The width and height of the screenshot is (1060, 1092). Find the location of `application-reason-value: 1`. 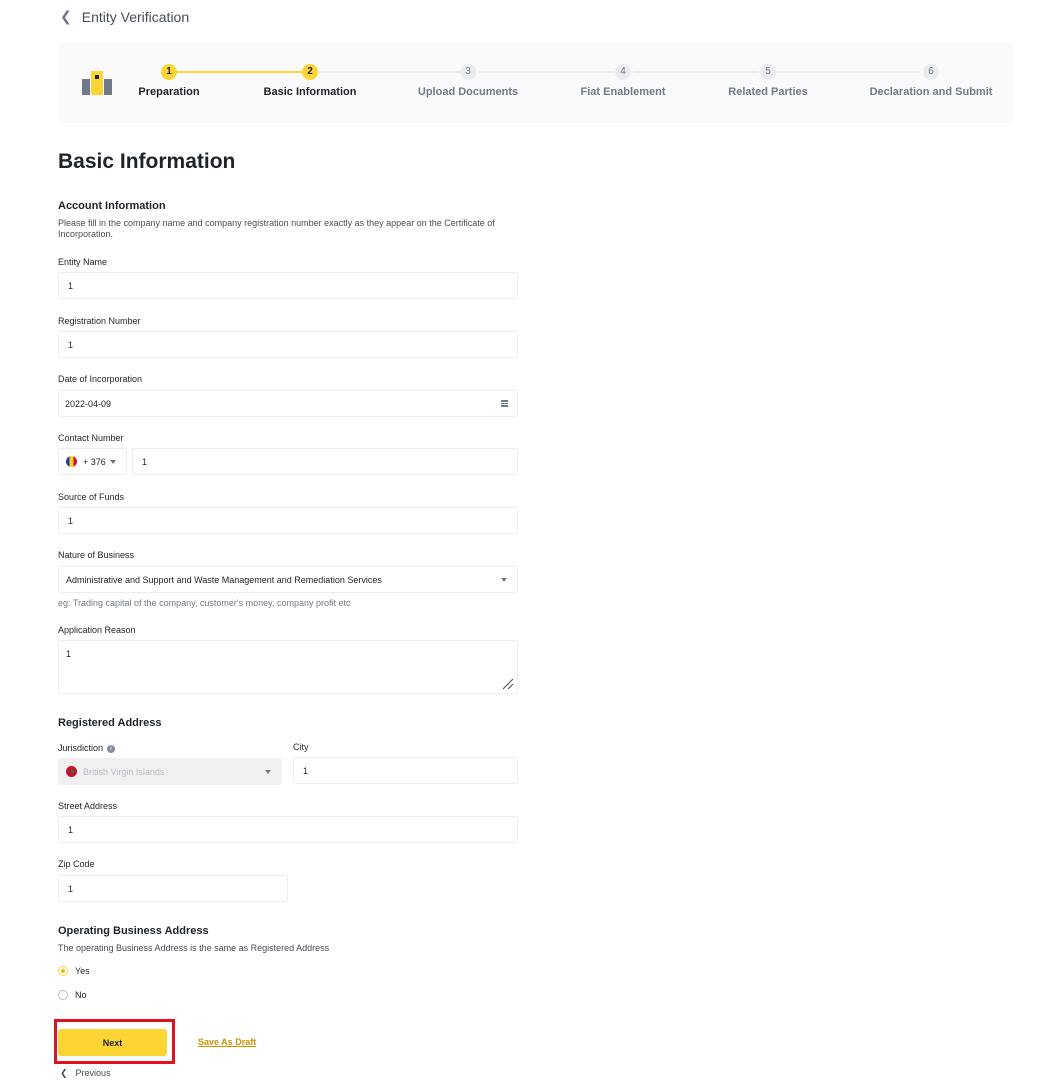

application-reason-value: 1 is located at coordinates (69, 654).